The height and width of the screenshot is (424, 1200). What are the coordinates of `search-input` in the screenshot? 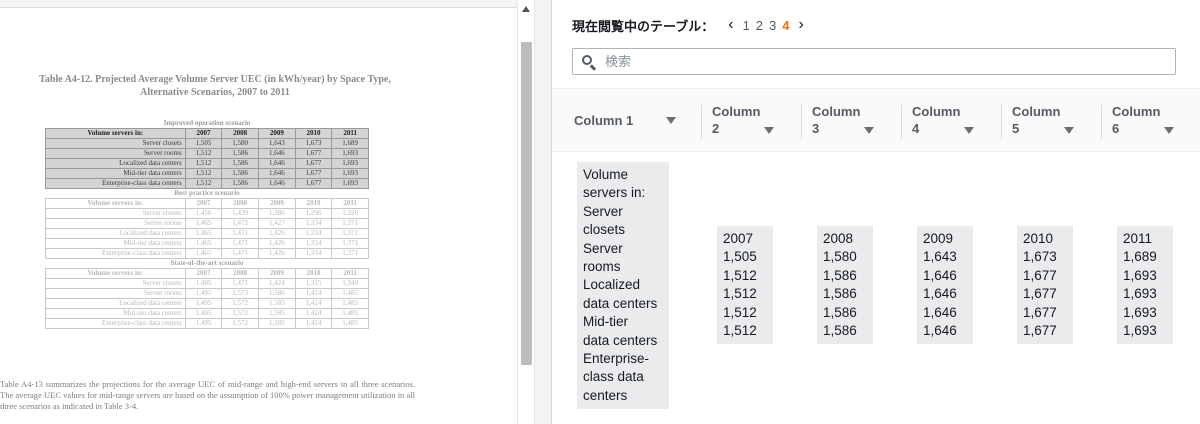 It's located at (885, 61).